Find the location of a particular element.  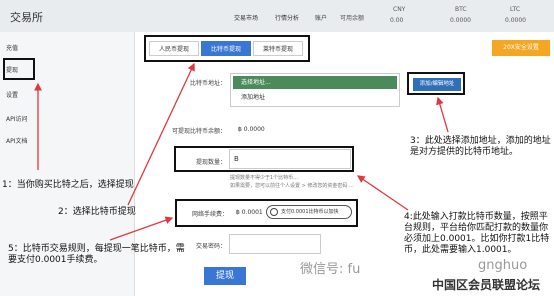

annotation-1: 1：当你购买比特之后，选择提现 is located at coordinates (68, 185).